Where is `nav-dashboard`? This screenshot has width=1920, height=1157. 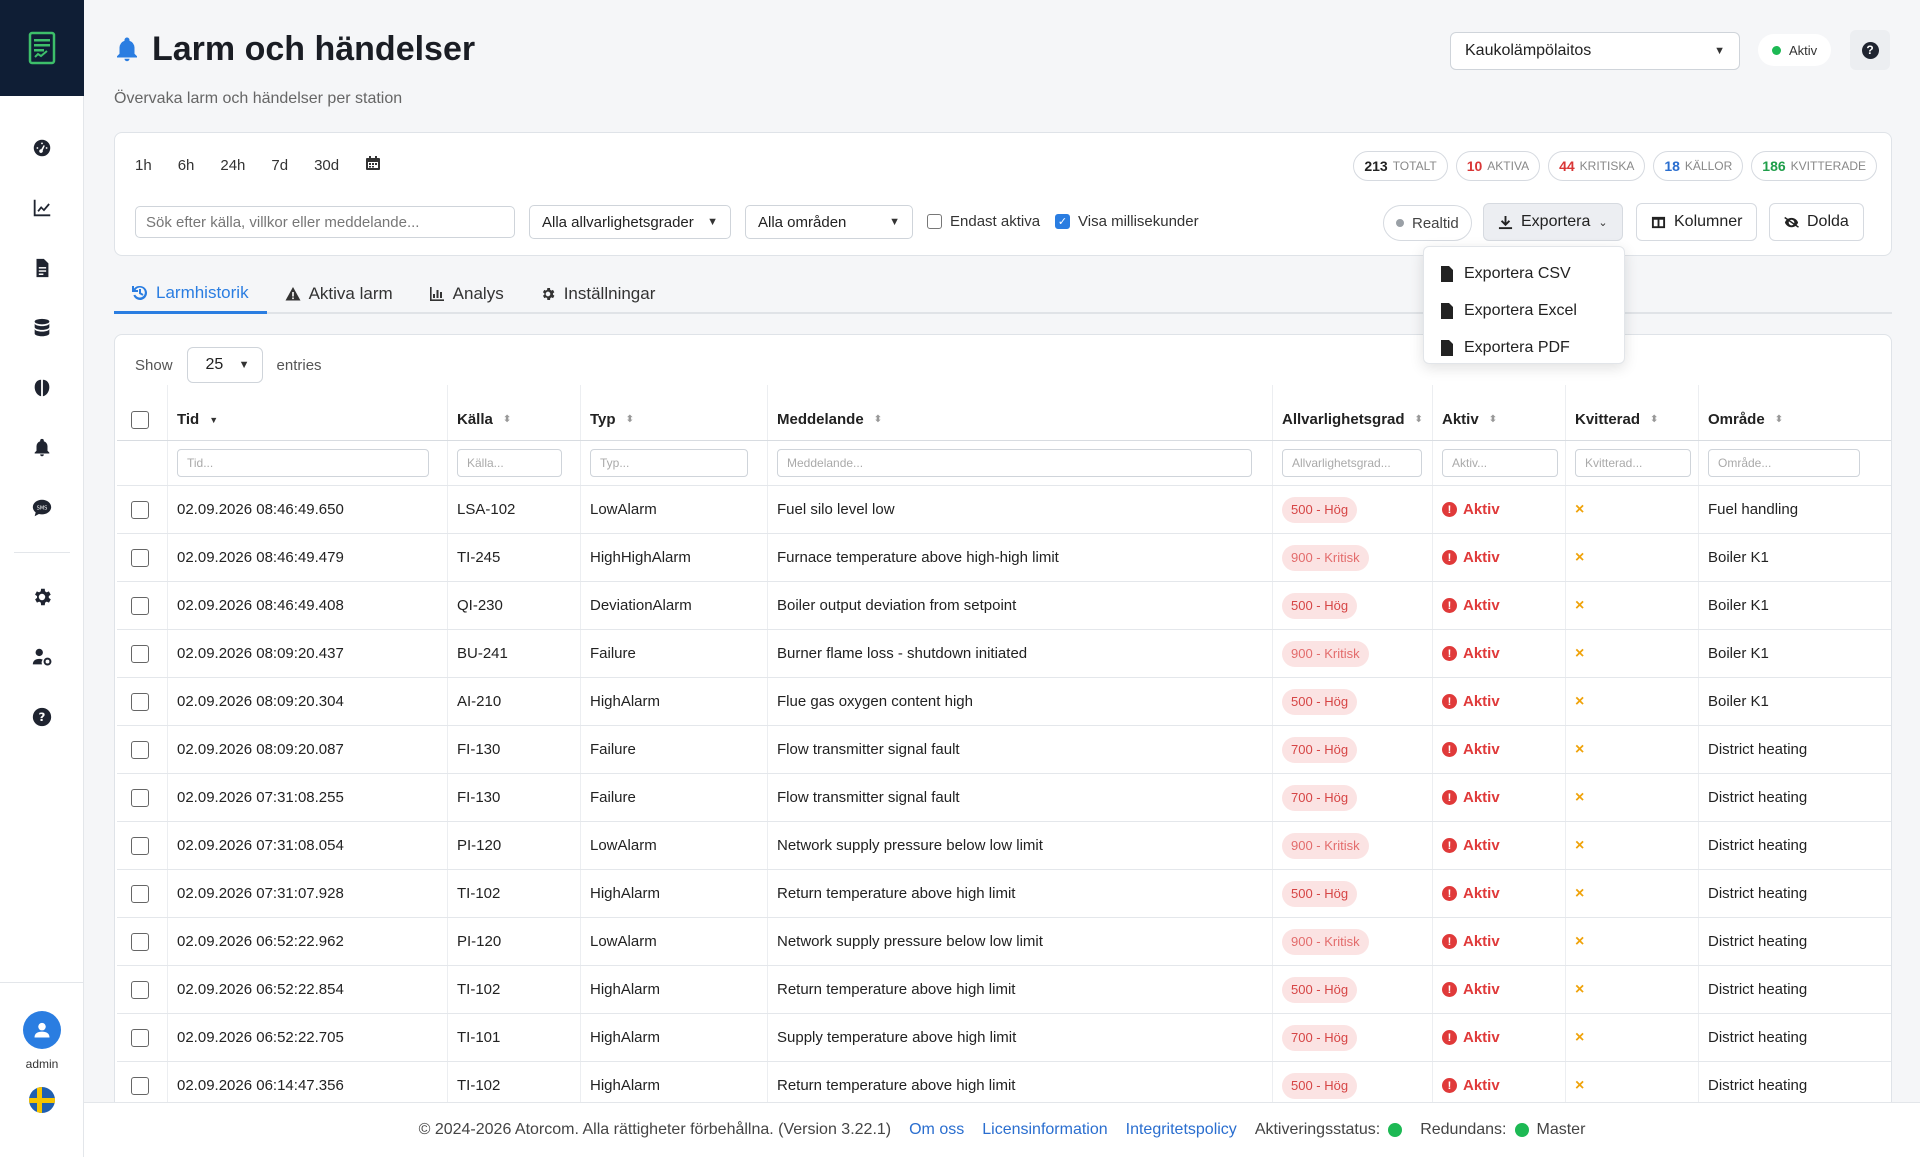
nav-dashboard is located at coordinates (42, 148).